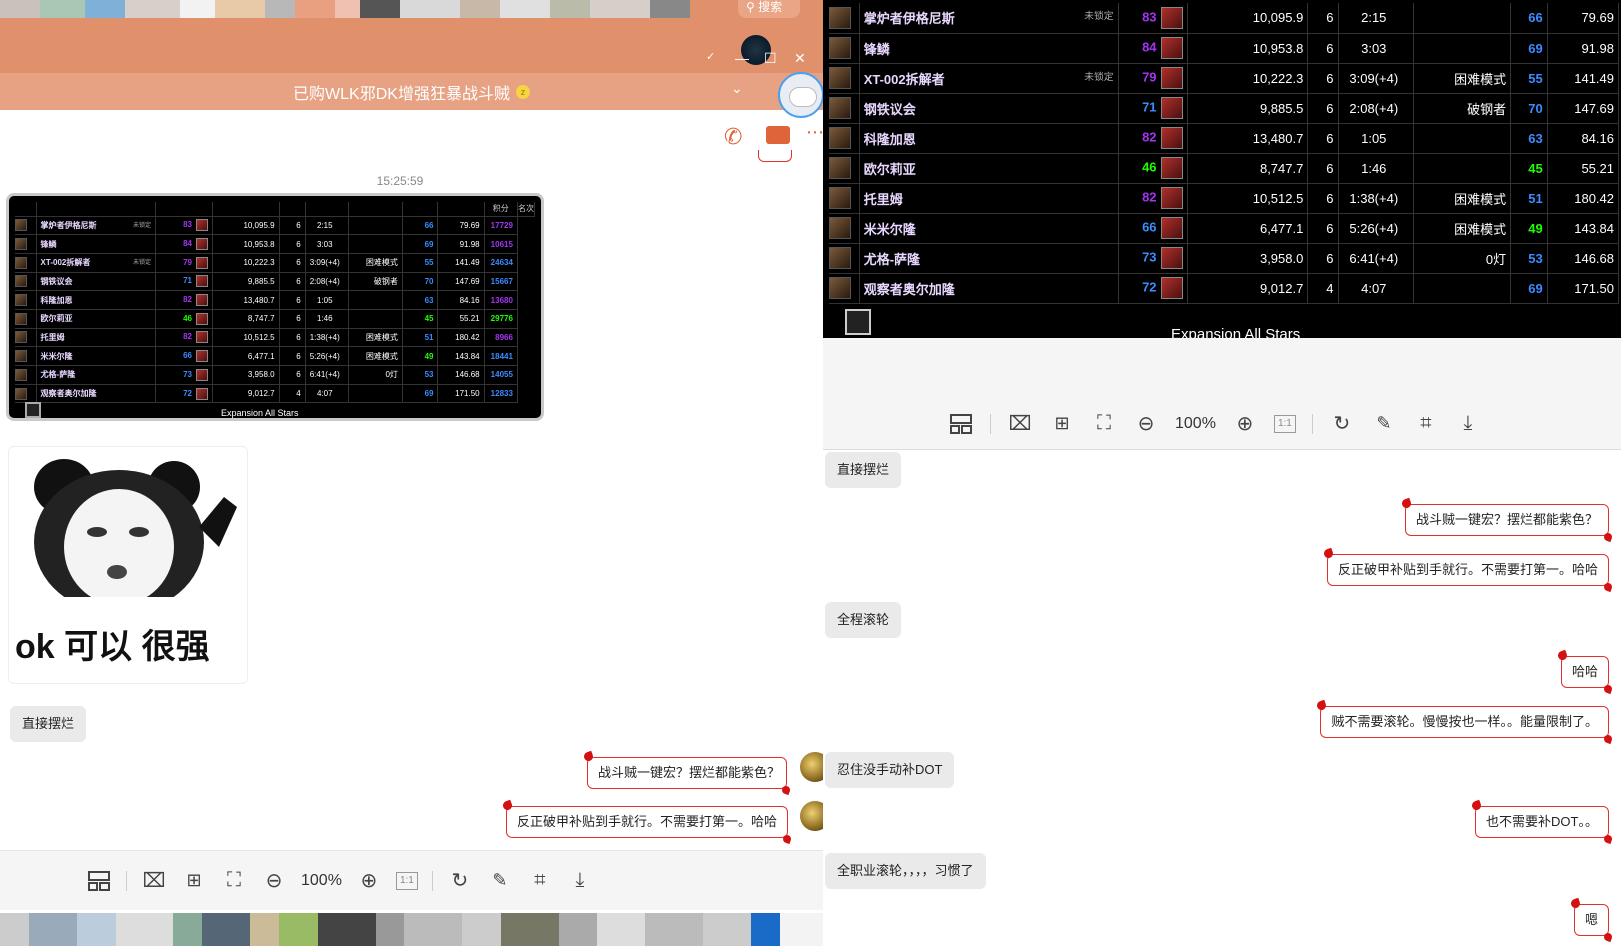 The height and width of the screenshot is (946, 1621). What do you see at coordinates (375, 375) in the screenshot?
I see `table-cell: 0灯` at bounding box center [375, 375].